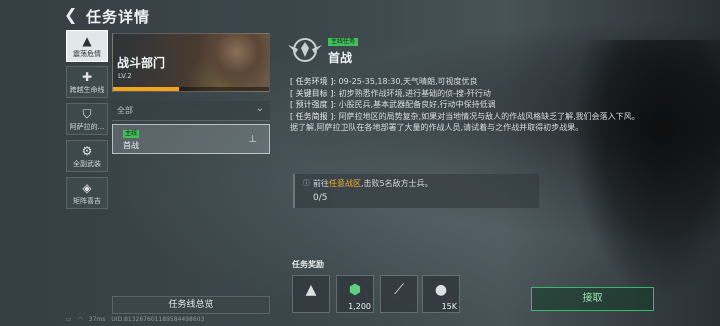 The image size is (720, 326). I want to click on objective-progress: 0/5, so click(320, 198).